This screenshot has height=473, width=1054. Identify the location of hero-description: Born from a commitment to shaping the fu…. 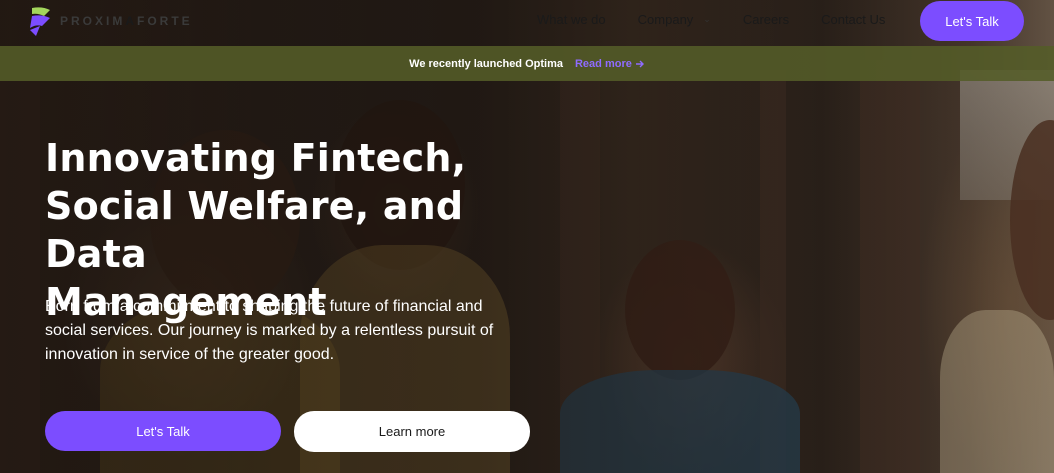
(269, 330).